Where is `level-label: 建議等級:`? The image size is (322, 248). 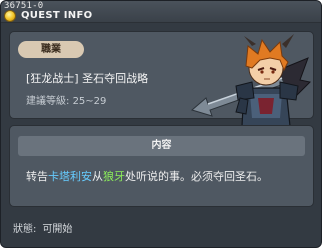
level-label: 建議等級: is located at coordinates (48, 101).